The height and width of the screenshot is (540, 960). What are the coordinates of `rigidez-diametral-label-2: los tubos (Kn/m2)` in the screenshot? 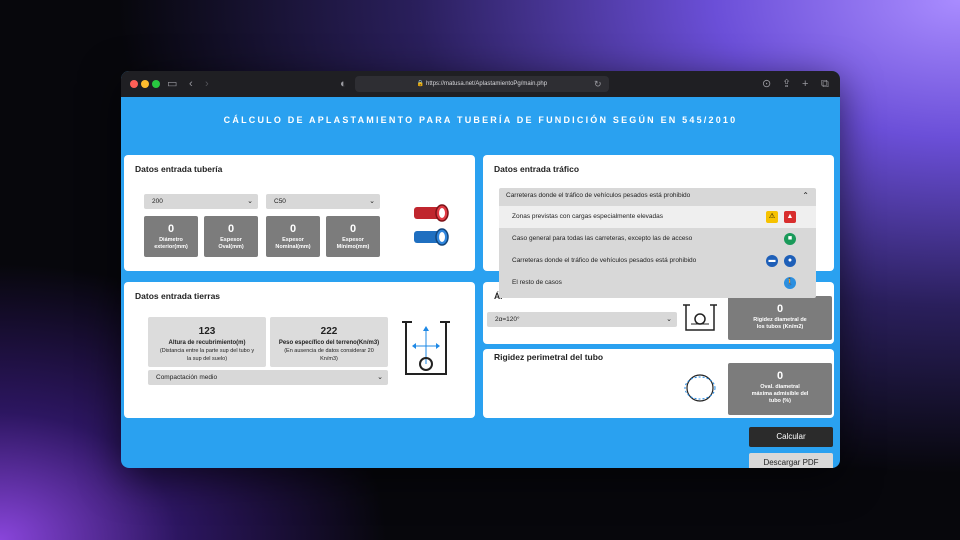 It's located at (780, 327).